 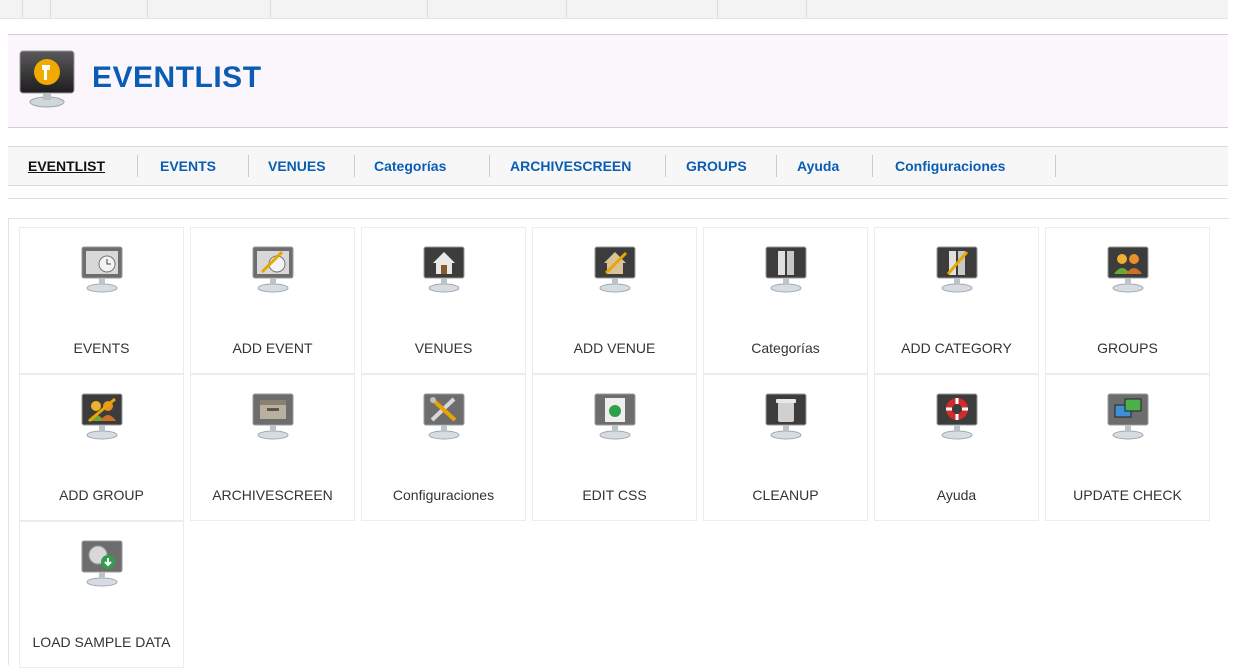 What do you see at coordinates (272, 348) in the screenshot?
I see `panel-item-label: ADD EVENT` at bounding box center [272, 348].